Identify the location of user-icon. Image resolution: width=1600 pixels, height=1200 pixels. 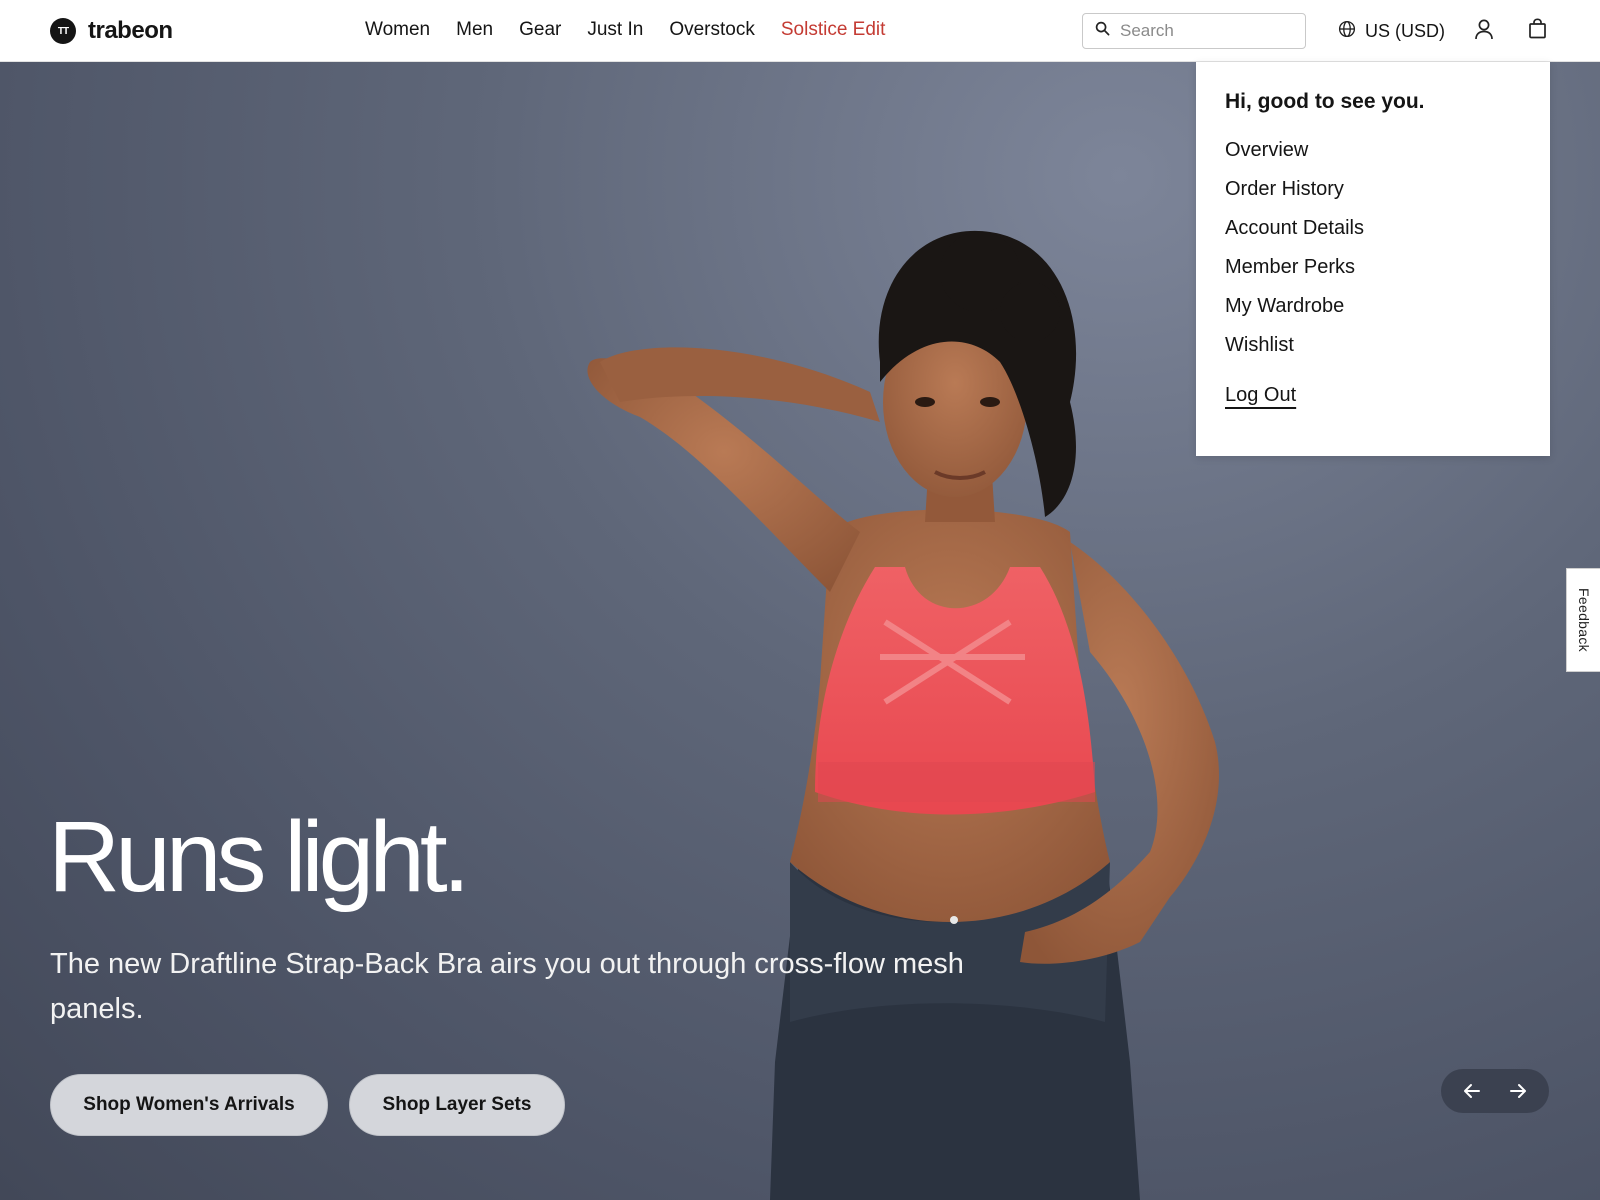
(1484, 31).